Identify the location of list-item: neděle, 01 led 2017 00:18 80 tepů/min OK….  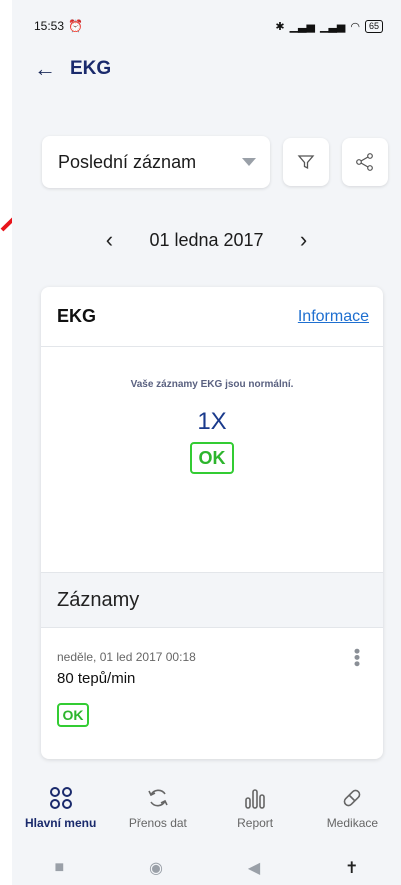
(212, 677).